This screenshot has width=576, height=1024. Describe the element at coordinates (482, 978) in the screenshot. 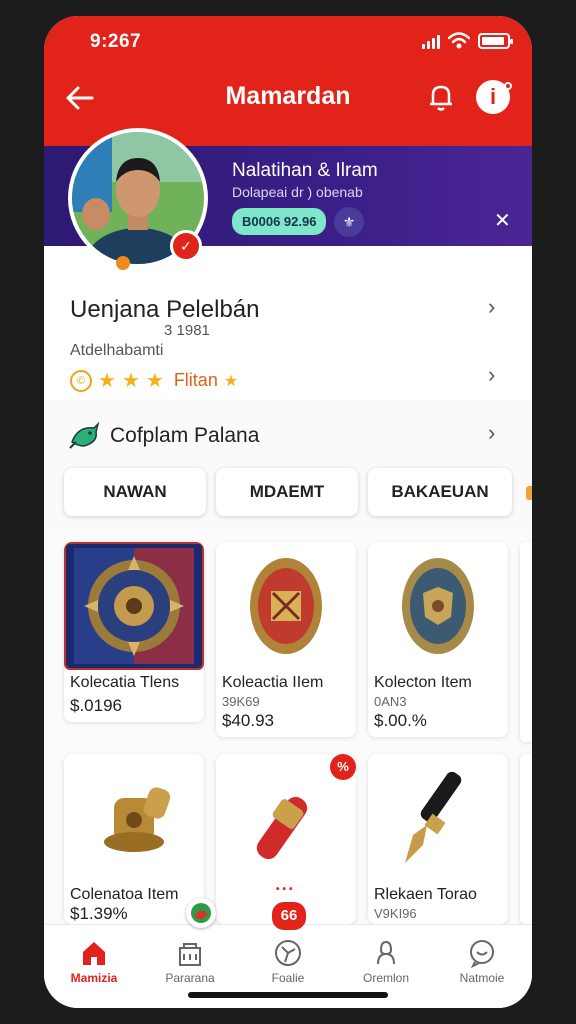

I see `nav-label: Natmoie` at that location.